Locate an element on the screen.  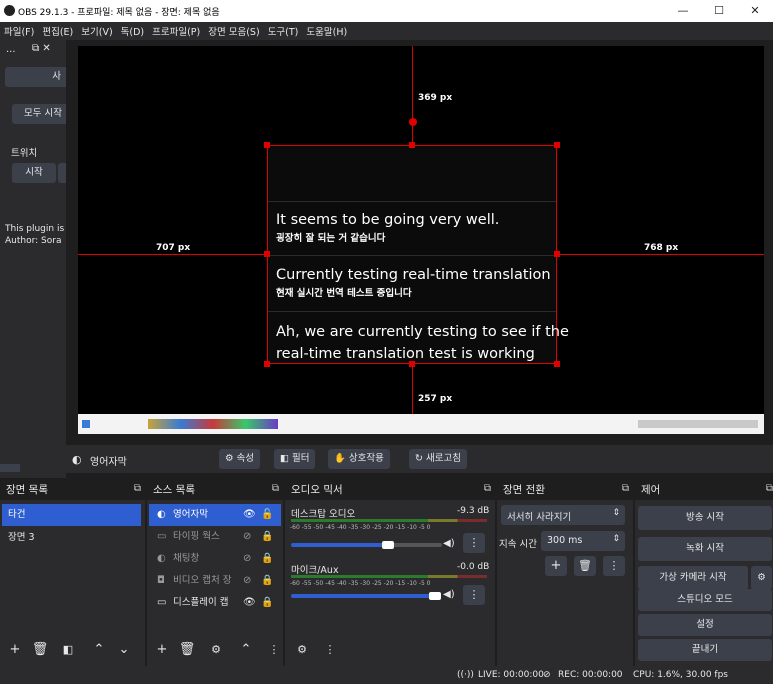
resize-handle-br is located at coordinates (557, 364).